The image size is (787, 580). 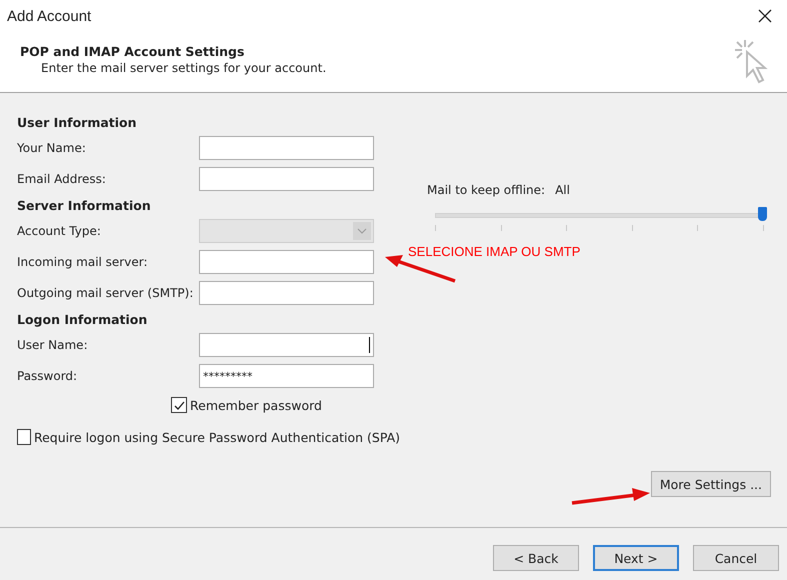 I want to click on checkbox-option: Require logon using Secure Password Authentication (SPA), so click(x=208, y=437).